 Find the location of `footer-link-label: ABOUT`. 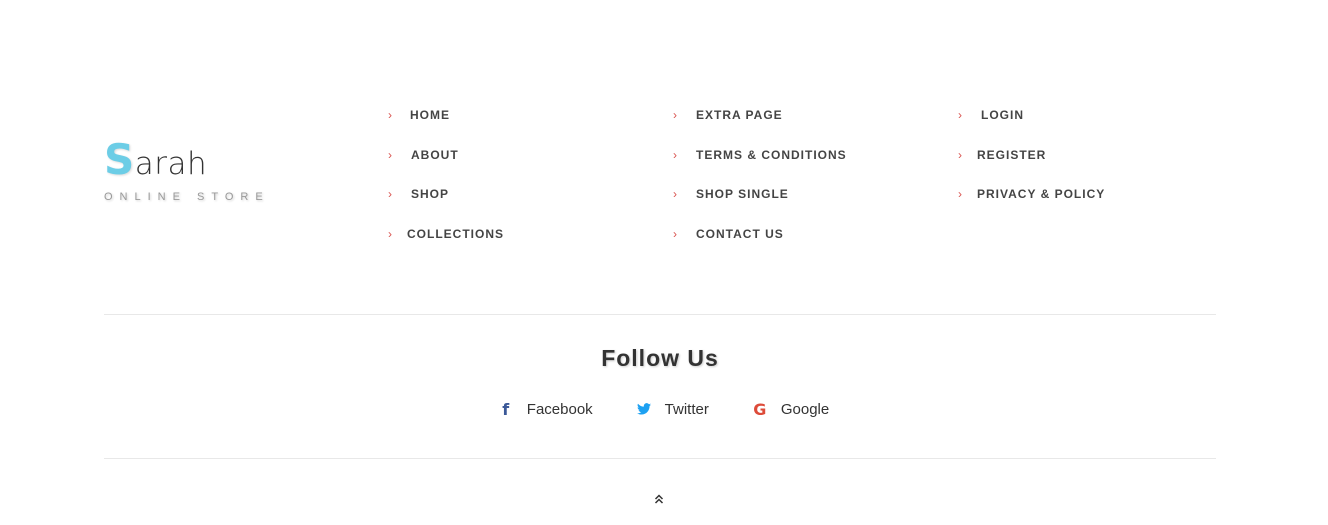

footer-link-label: ABOUT is located at coordinates (435, 155).